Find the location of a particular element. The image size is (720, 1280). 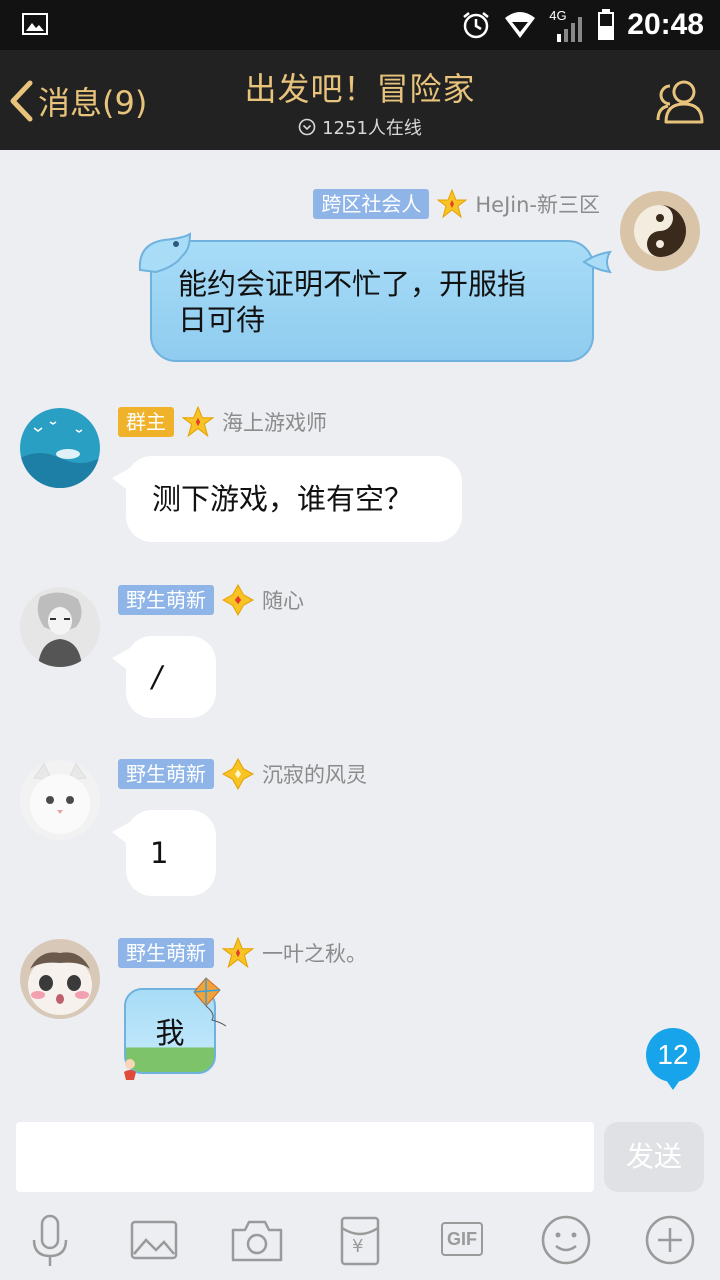

online-count-row: 1251人在线 is located at coordinates (360, 127).